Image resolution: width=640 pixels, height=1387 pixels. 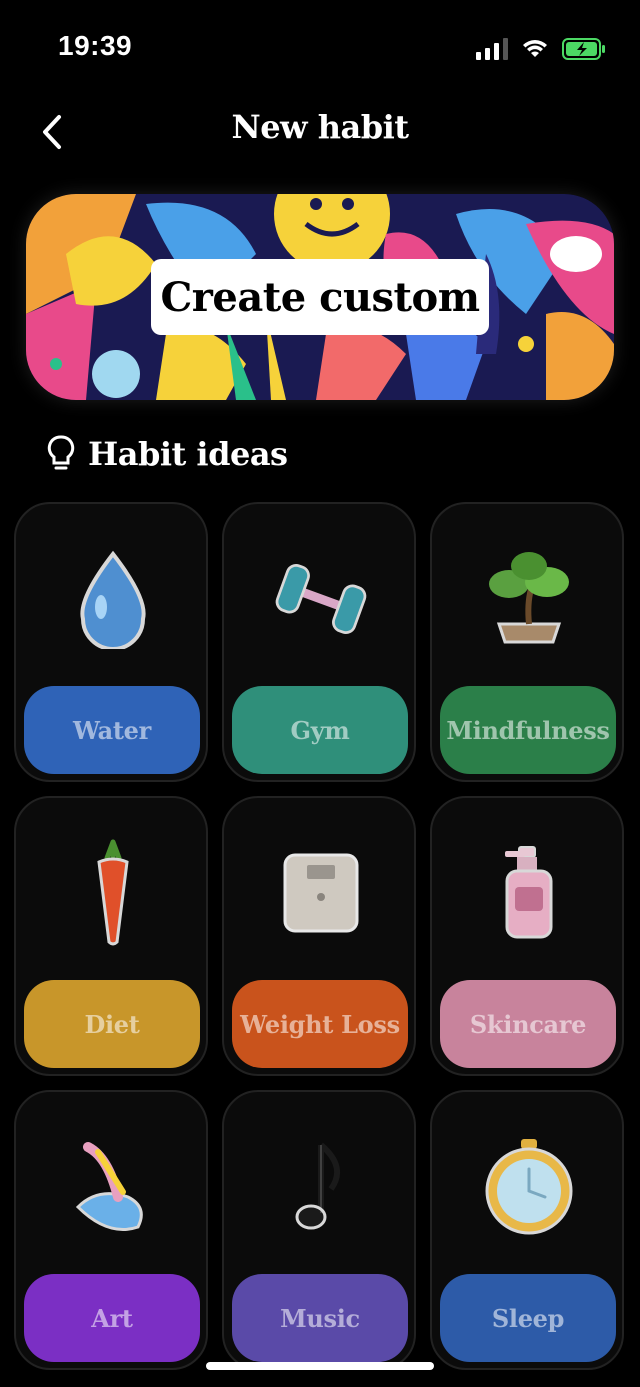 What do you see at coordinates (528, 730) in the screenshot?
I see `habit-label-mindfulness: Mindfulness` at bounding box center [528, 730].